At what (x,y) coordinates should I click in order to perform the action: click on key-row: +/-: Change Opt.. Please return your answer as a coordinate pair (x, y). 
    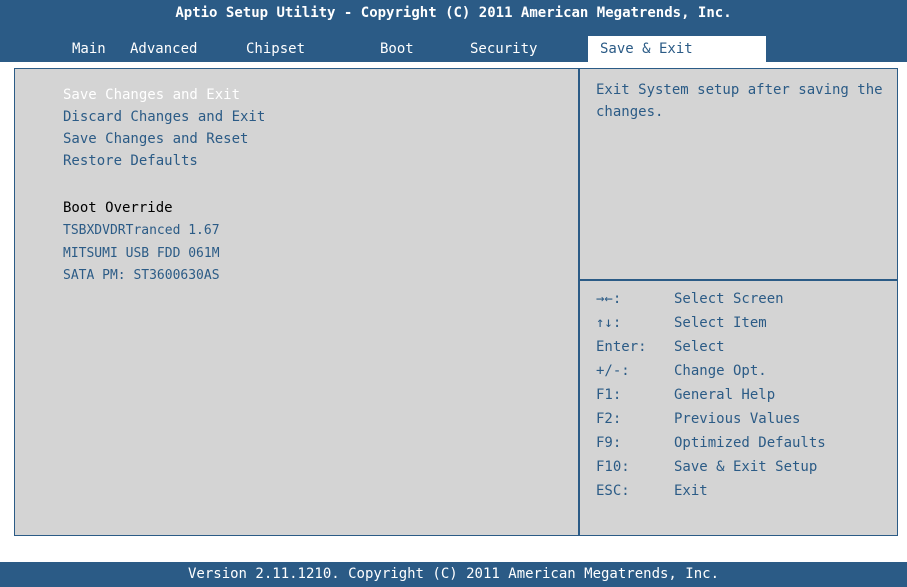
    Looking at the image, I should click on (681, 371).